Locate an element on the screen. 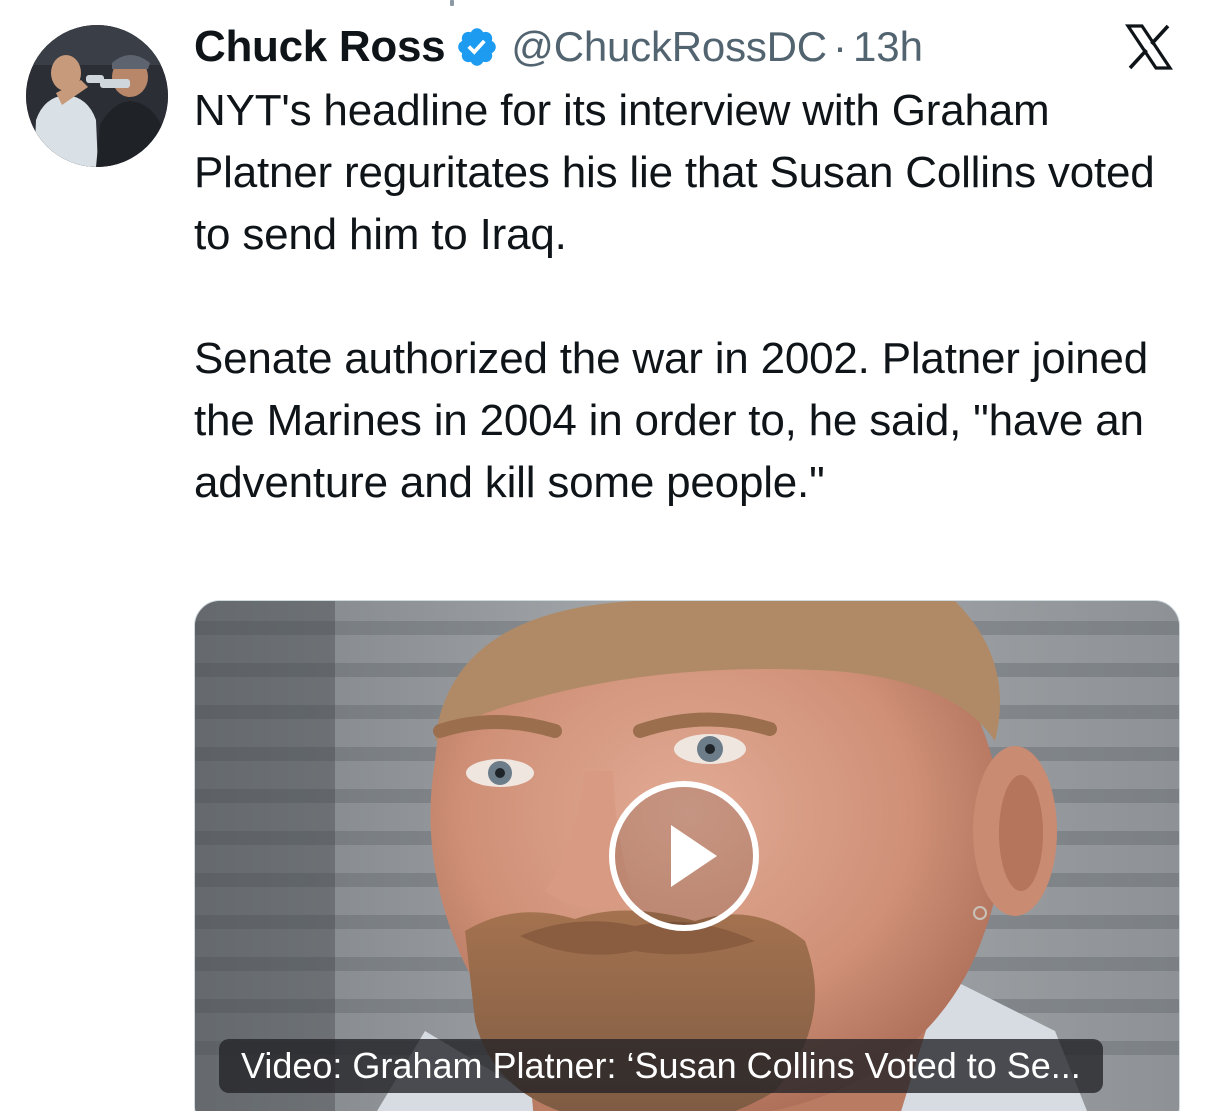 This screenshot has height=1111, width=1206. verified-badge-icon is located at coordinates (477, 47).